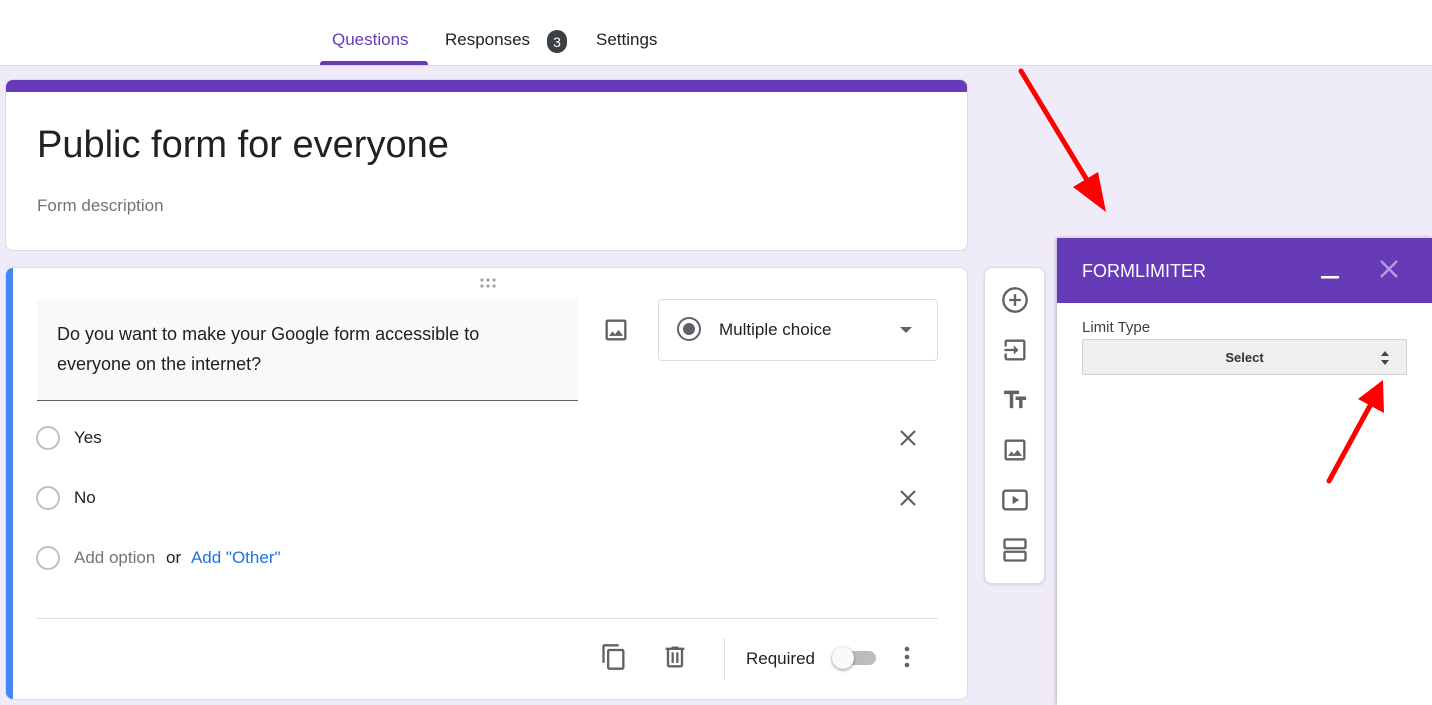 Image resolution: width=1432 pixels, height=705 pixels. I want to click on required-toggle, so click(854, 658).